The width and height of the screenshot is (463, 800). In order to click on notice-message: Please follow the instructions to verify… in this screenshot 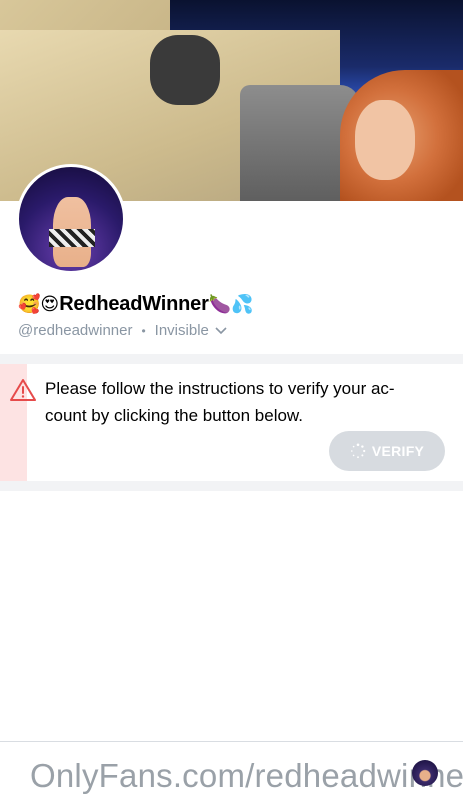, I will do `click(220, 402)`.